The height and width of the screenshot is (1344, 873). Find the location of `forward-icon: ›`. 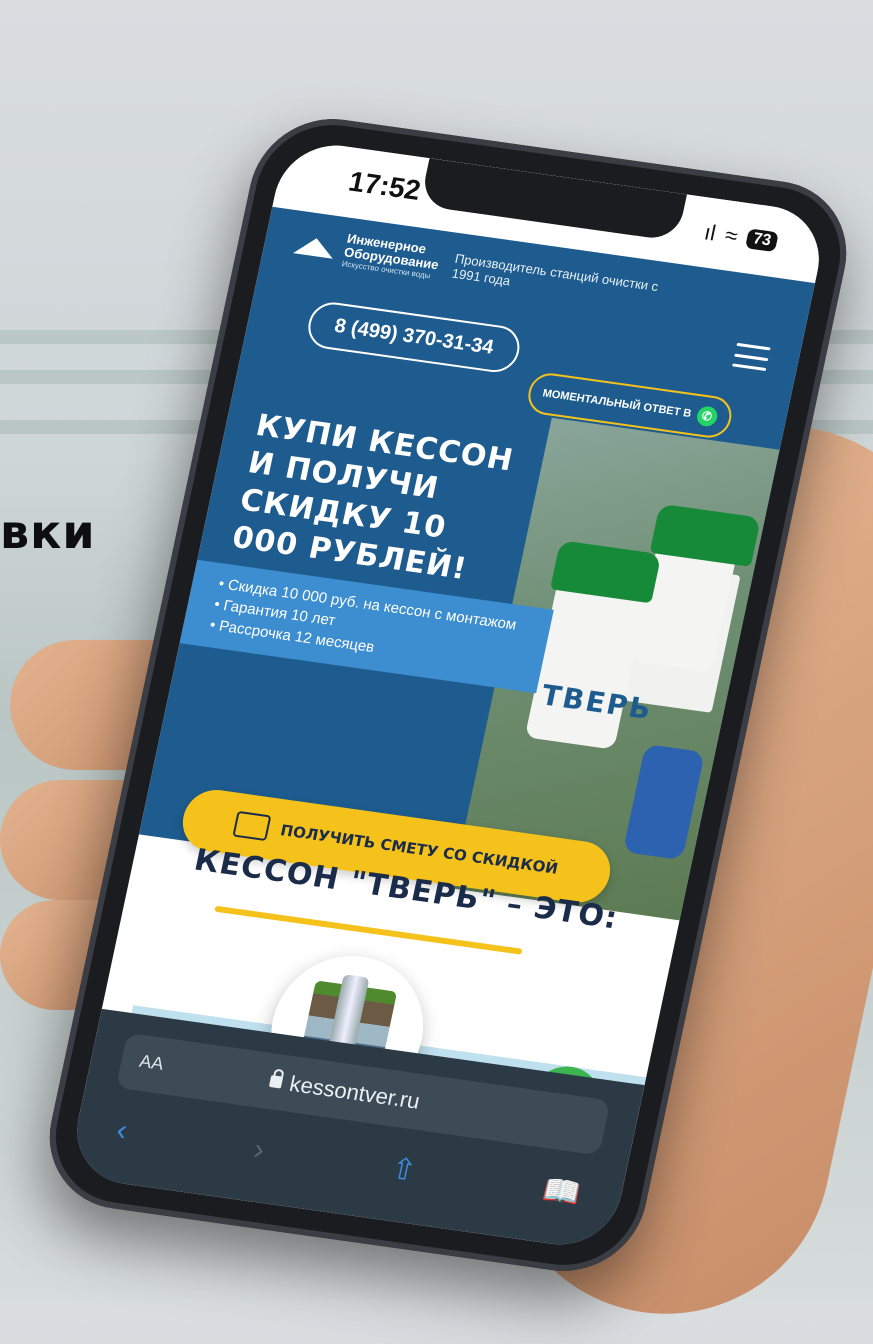

forward-icon: › is located at coordinates (259, 1149).